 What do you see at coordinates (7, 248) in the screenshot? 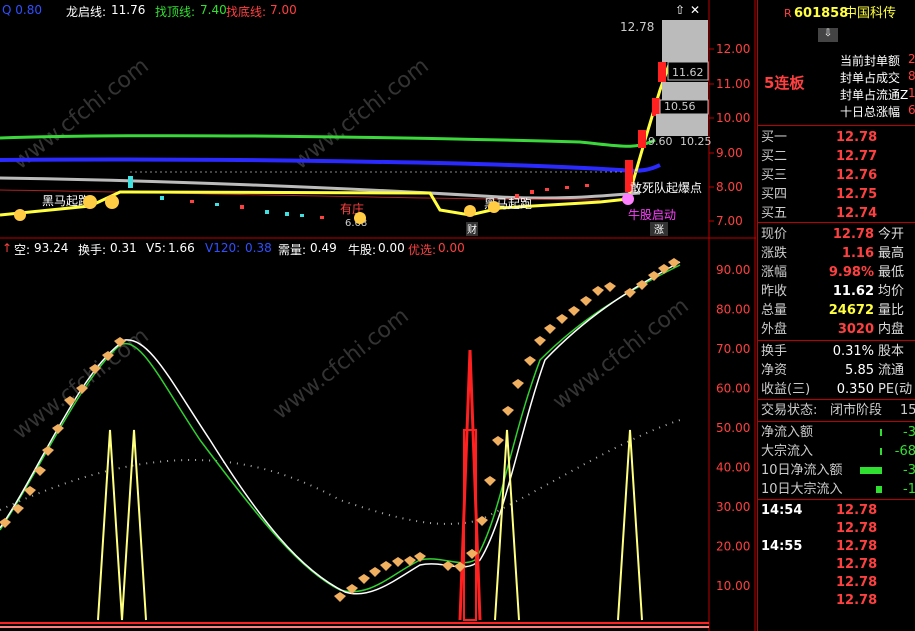
I see `sub-up-arrow-icon: ↑` at bounding box center [7, 248].